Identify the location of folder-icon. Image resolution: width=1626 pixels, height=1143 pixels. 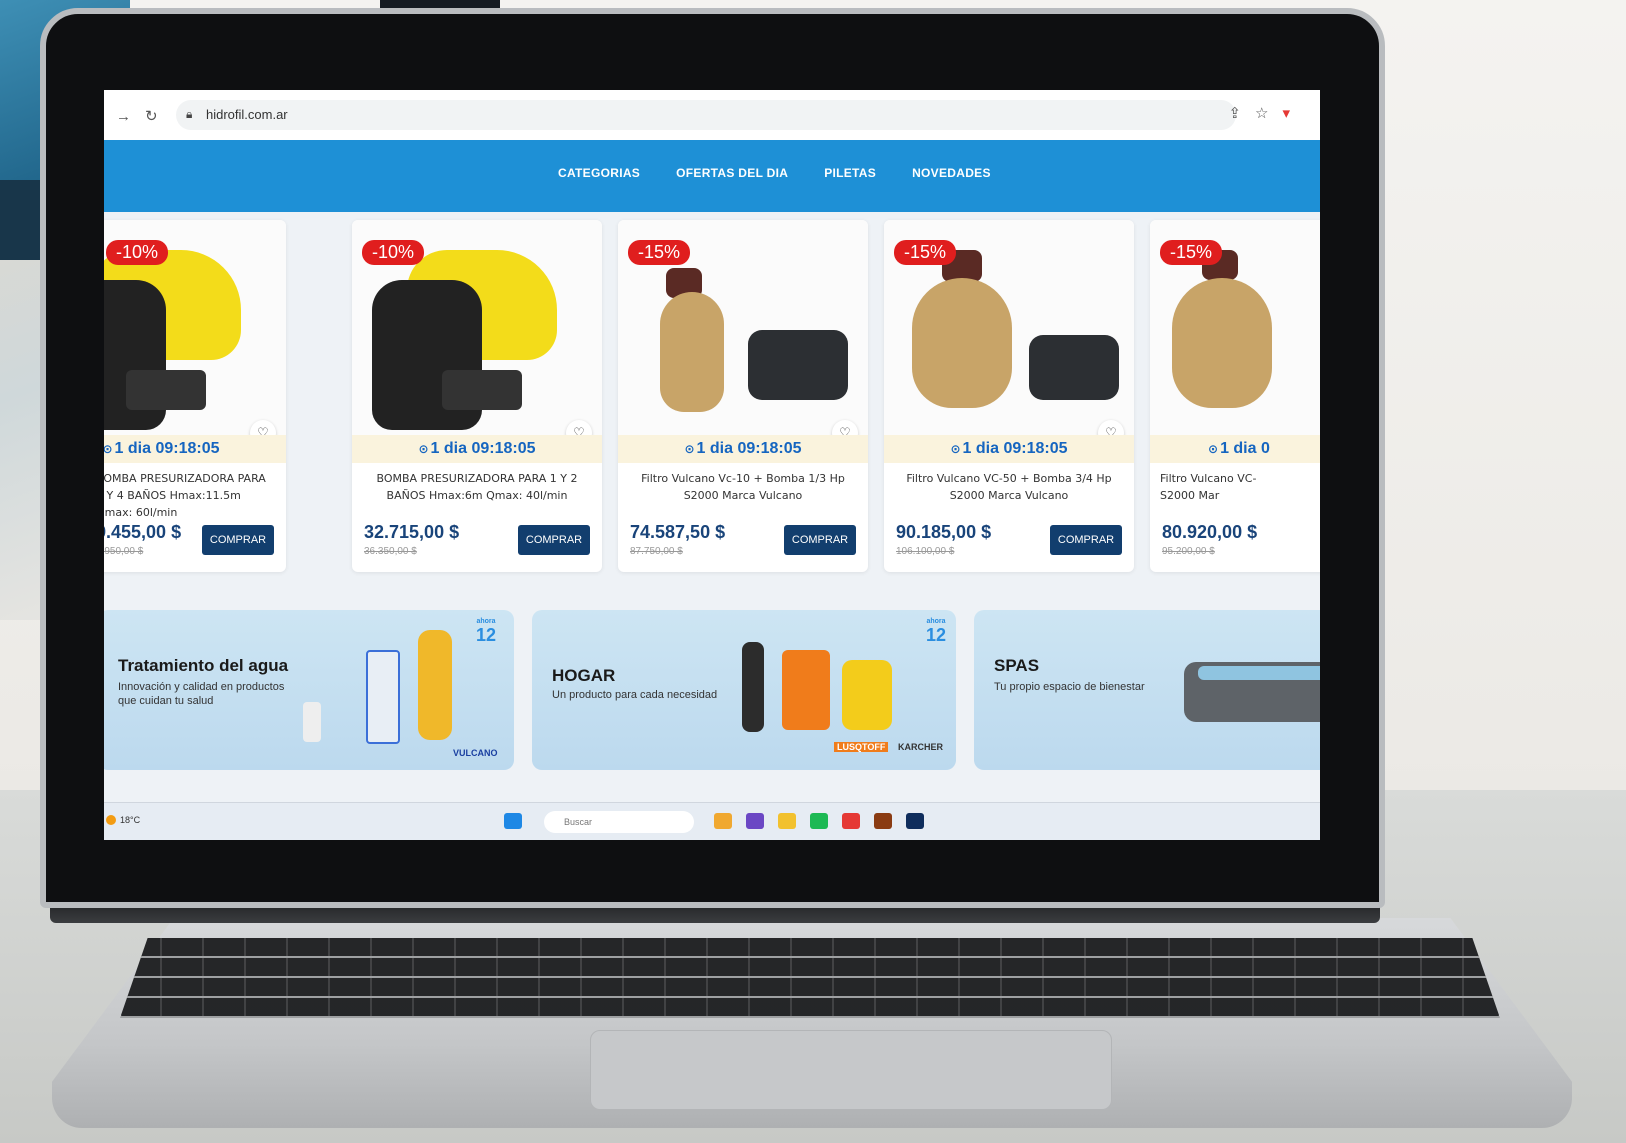
(787, 821).